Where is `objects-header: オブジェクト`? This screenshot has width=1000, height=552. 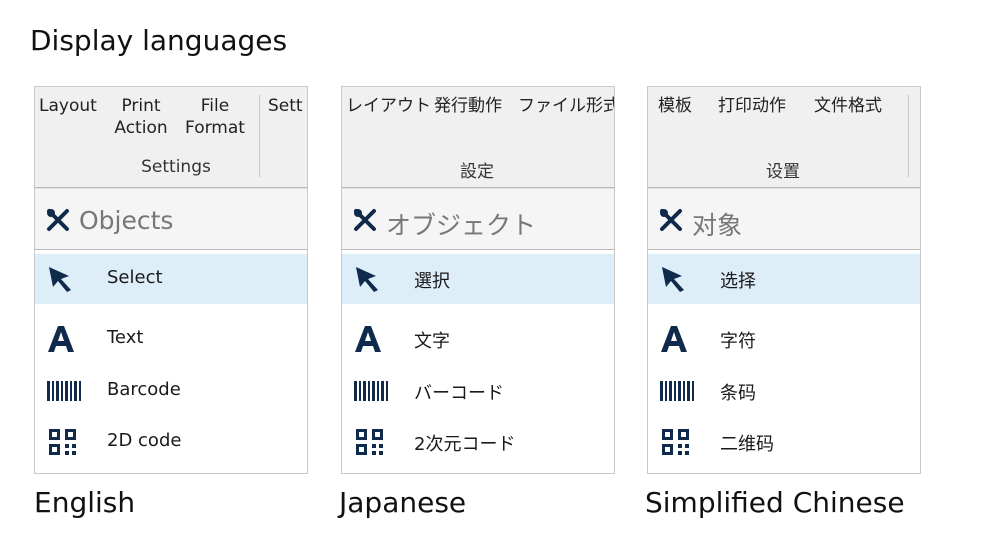
objects-header: オブジェクト is located at coordinates (478, 219).